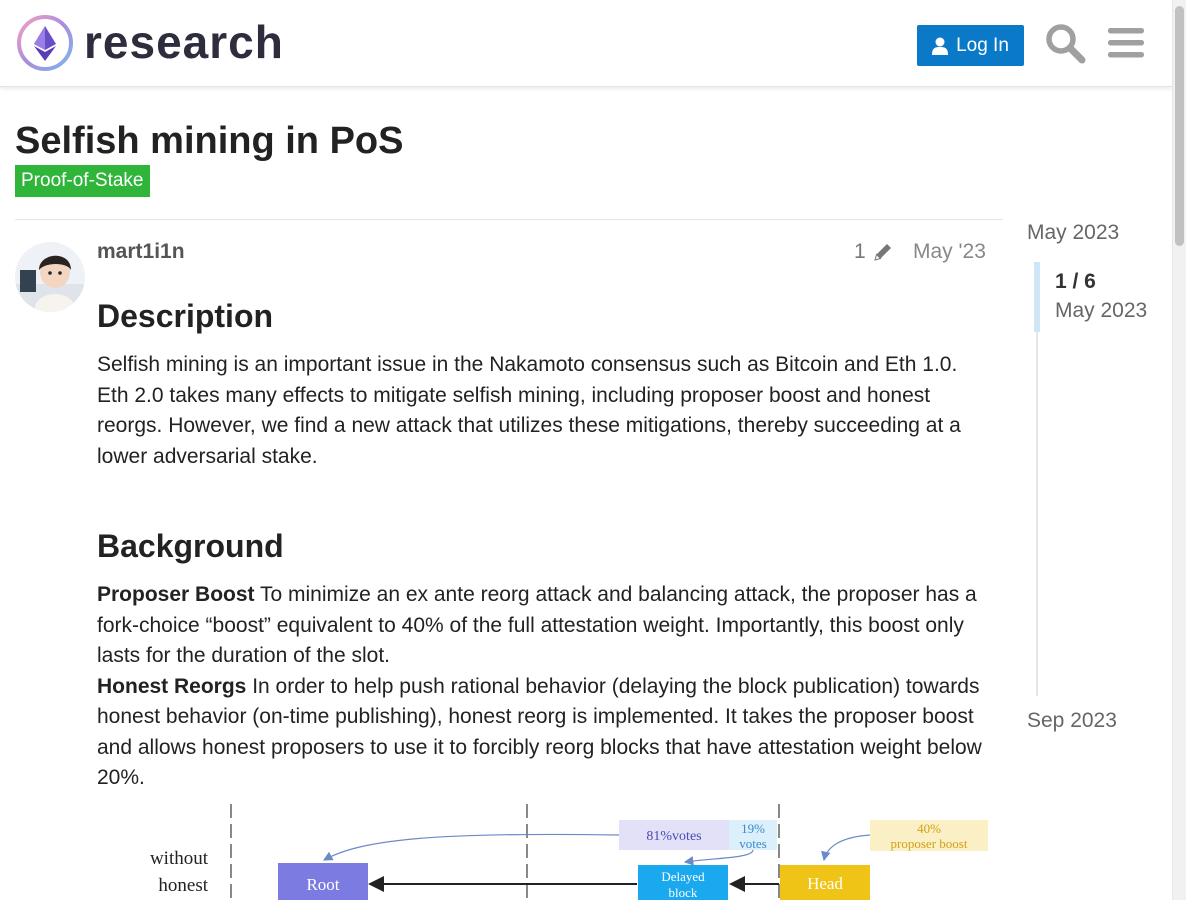 The width and height of the screenshot is (1186, 900). I want to click on row-label: without, so click(179, 858).